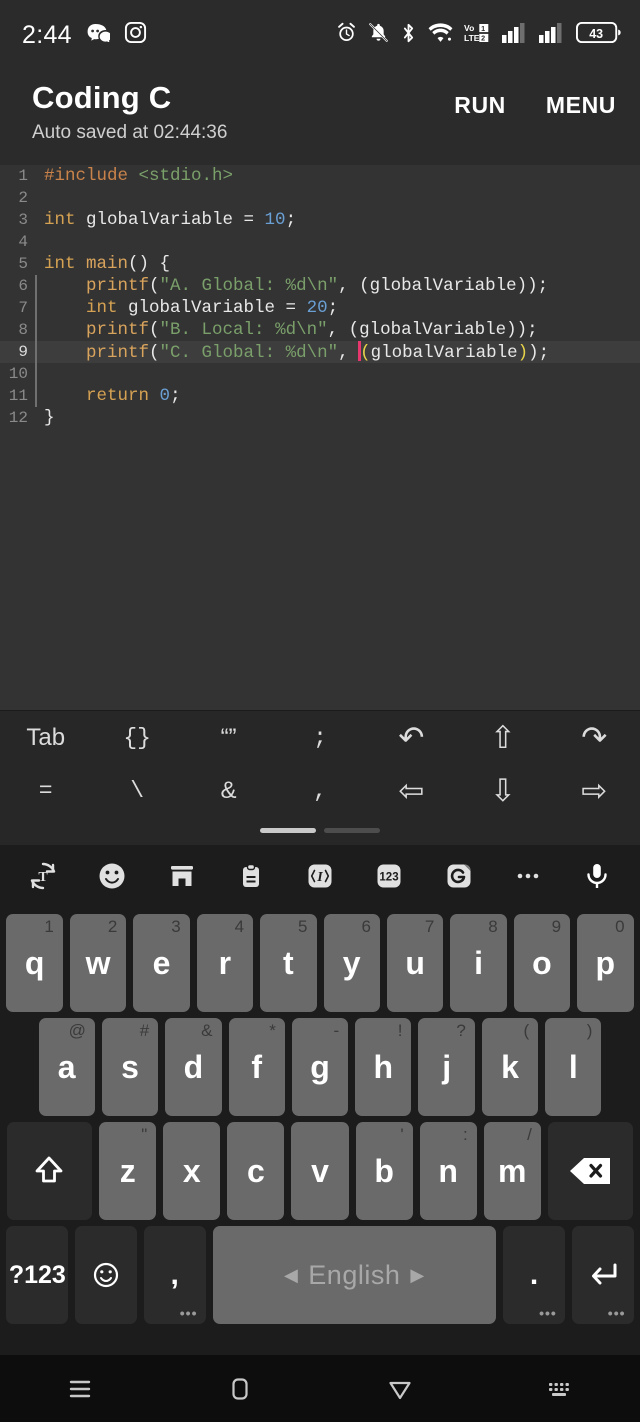  What do you see at coordinates (605, 963) in the screenshot?
I see `key-p: 0p` at bounding box center [605, 963].